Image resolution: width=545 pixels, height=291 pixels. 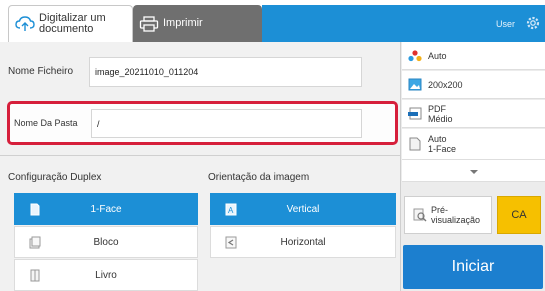 I want to click on preview-label: Pré- visualização, so click(x=455, y=215).